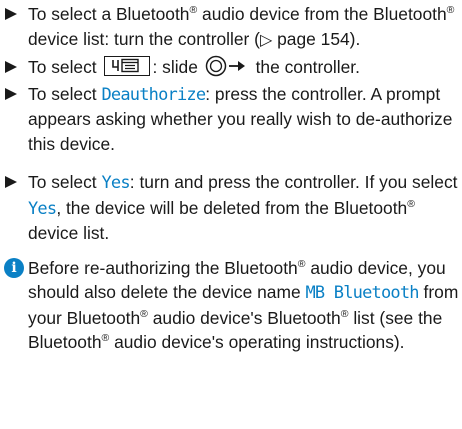 The image size is (462, 429). I want to click on controller-slide-right-icon, so click(225, 66).